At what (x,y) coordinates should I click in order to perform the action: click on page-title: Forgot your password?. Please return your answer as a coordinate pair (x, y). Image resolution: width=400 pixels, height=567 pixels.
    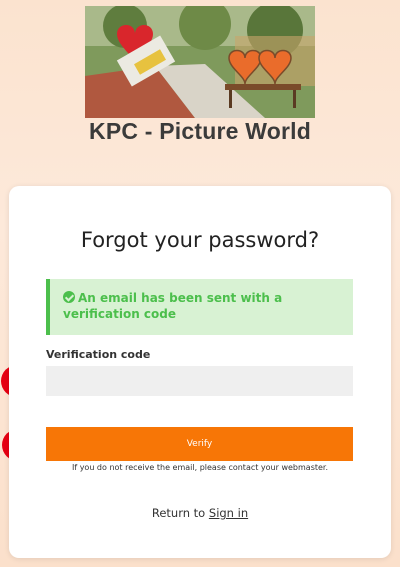
    Looking at the image, I should click on (200, 240).